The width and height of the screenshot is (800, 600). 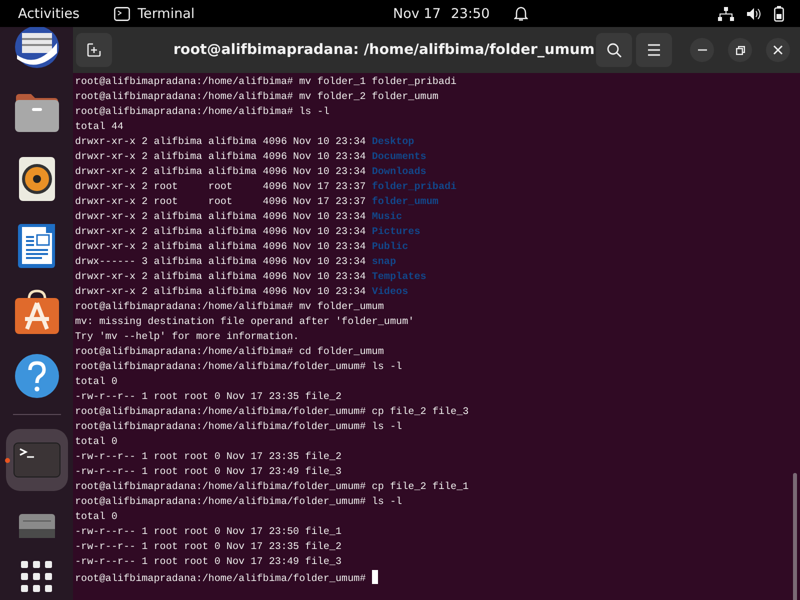 I want to click on clock-date: Nov 17, so click(x=417, y=14).